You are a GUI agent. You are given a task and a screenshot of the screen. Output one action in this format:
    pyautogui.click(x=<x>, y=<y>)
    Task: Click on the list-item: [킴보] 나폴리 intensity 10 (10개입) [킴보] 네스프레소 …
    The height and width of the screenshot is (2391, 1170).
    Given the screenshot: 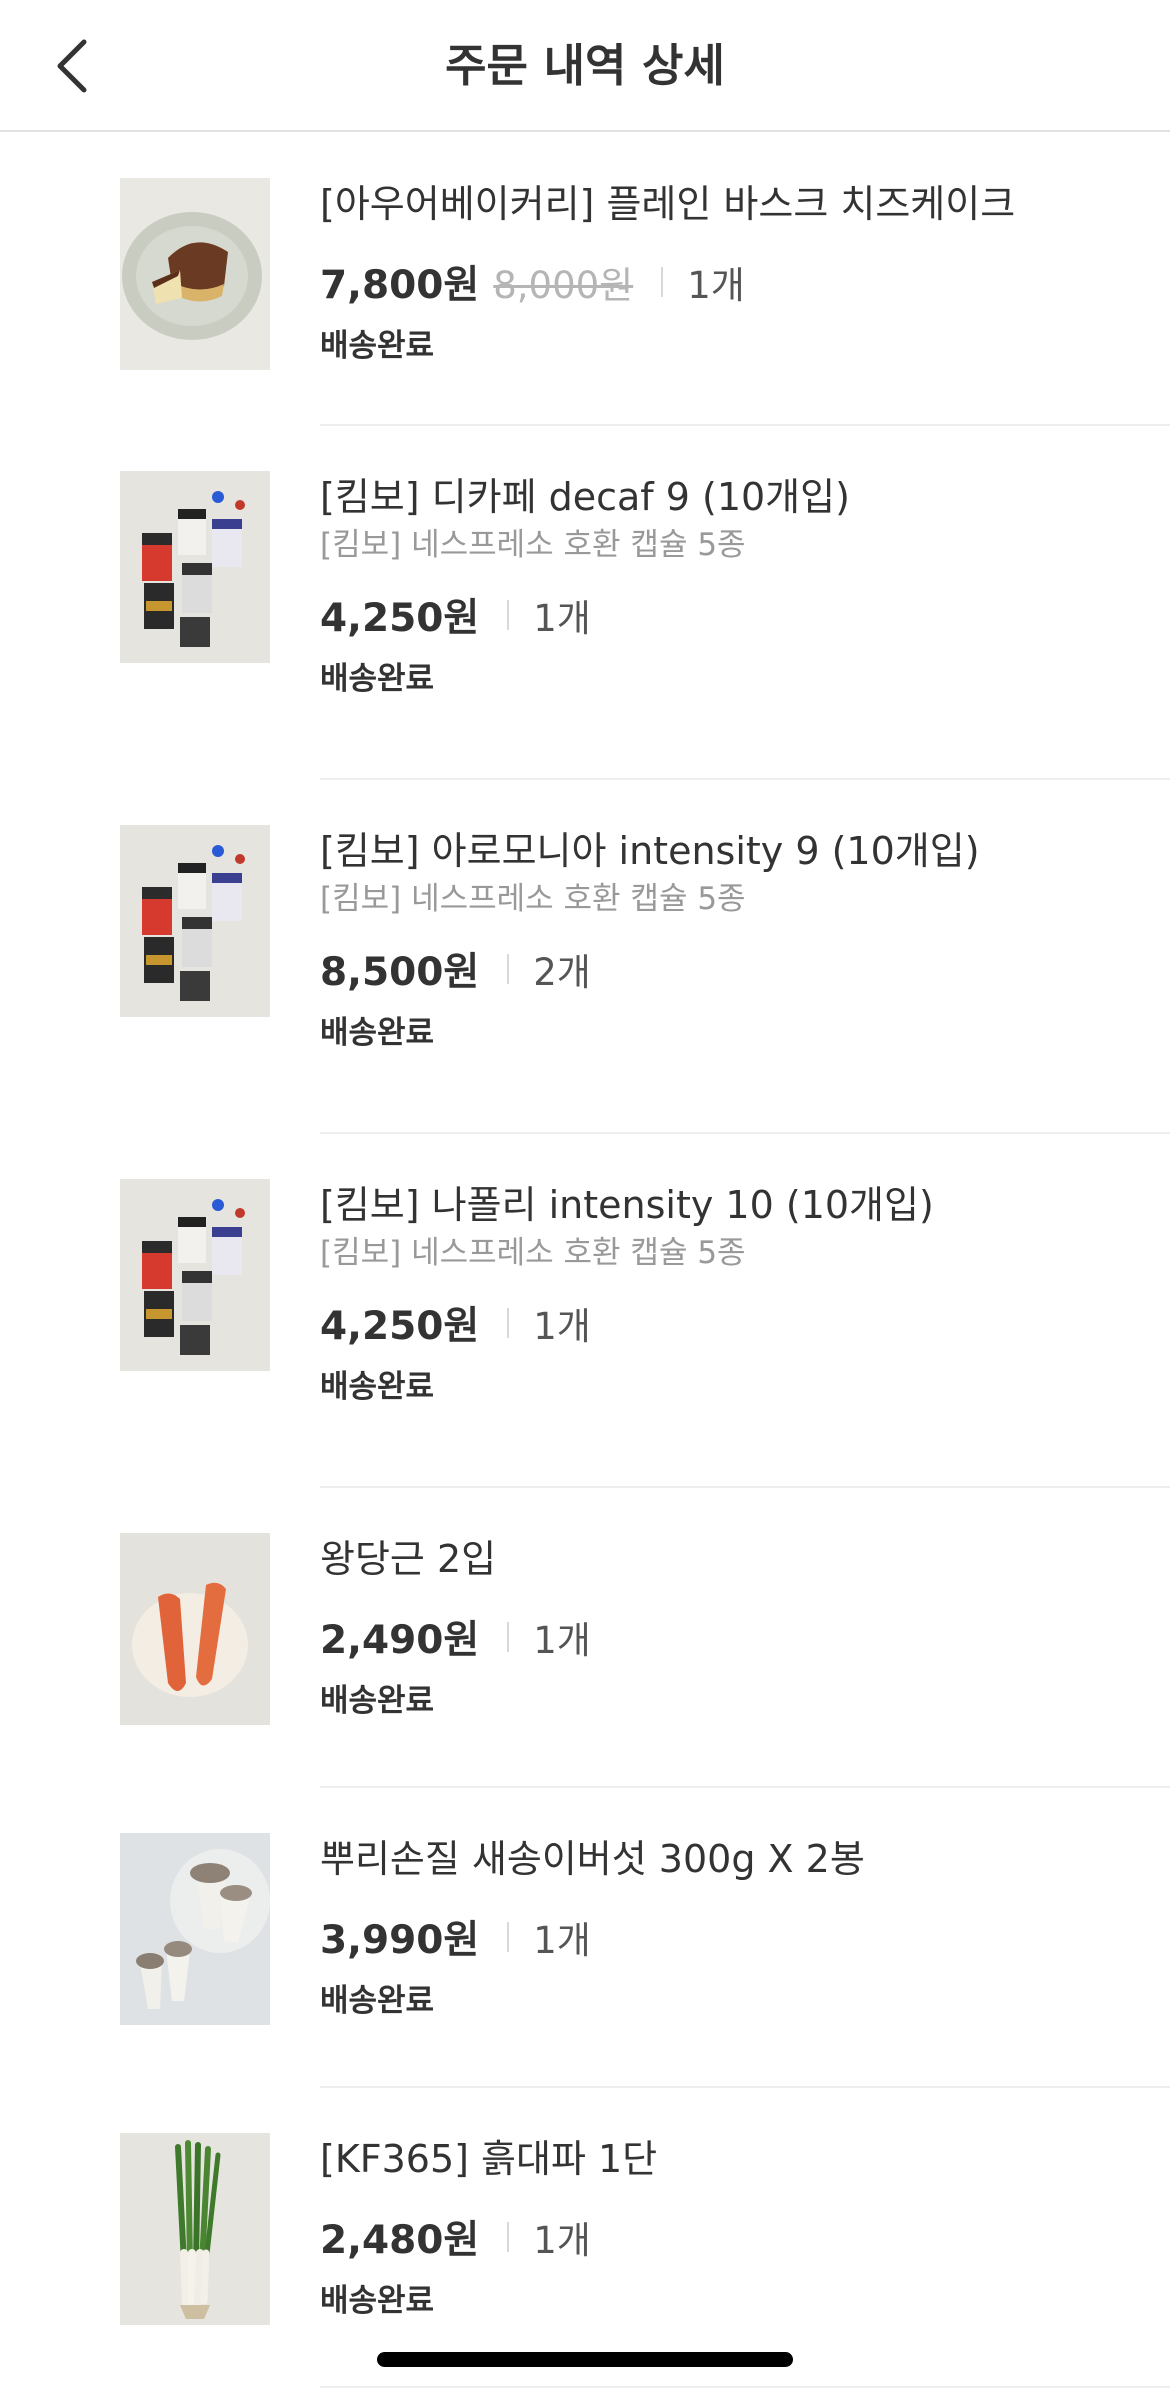 What is the action you would take?
    pyautogui.click(x=645, y=1310)
    